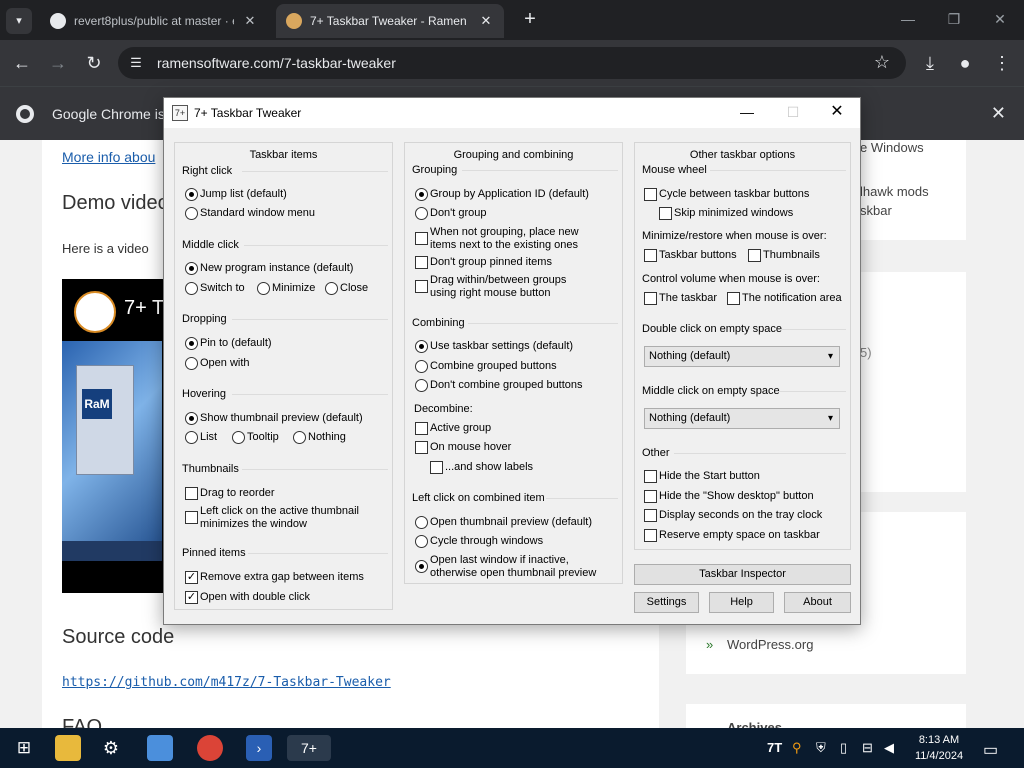  I want to click on menu-icon: ⋮, so click(1002, 63).